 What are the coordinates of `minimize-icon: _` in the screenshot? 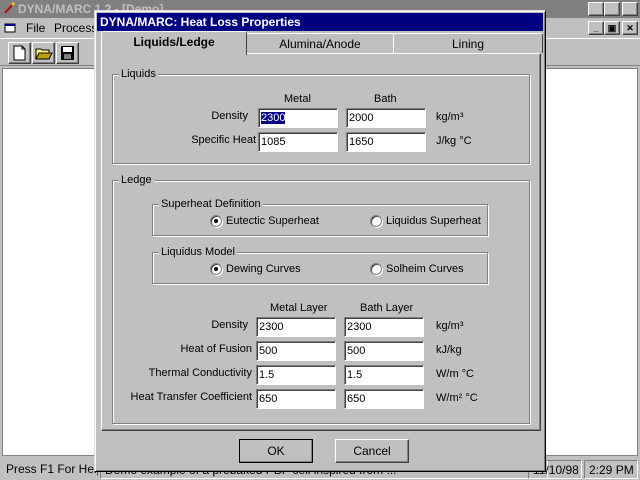 It's located at (596, 9).